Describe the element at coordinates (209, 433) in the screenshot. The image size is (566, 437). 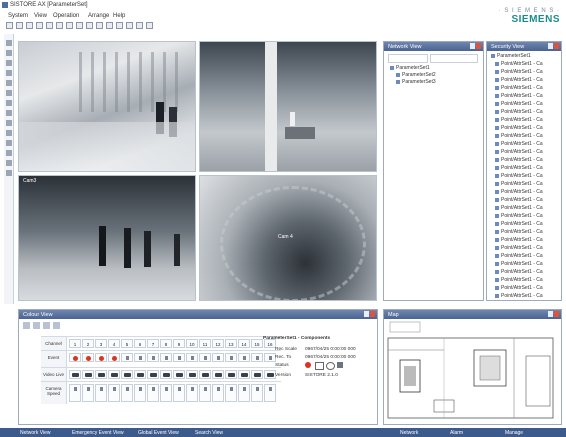
I see `statusbar-tab: Search View` at that location.